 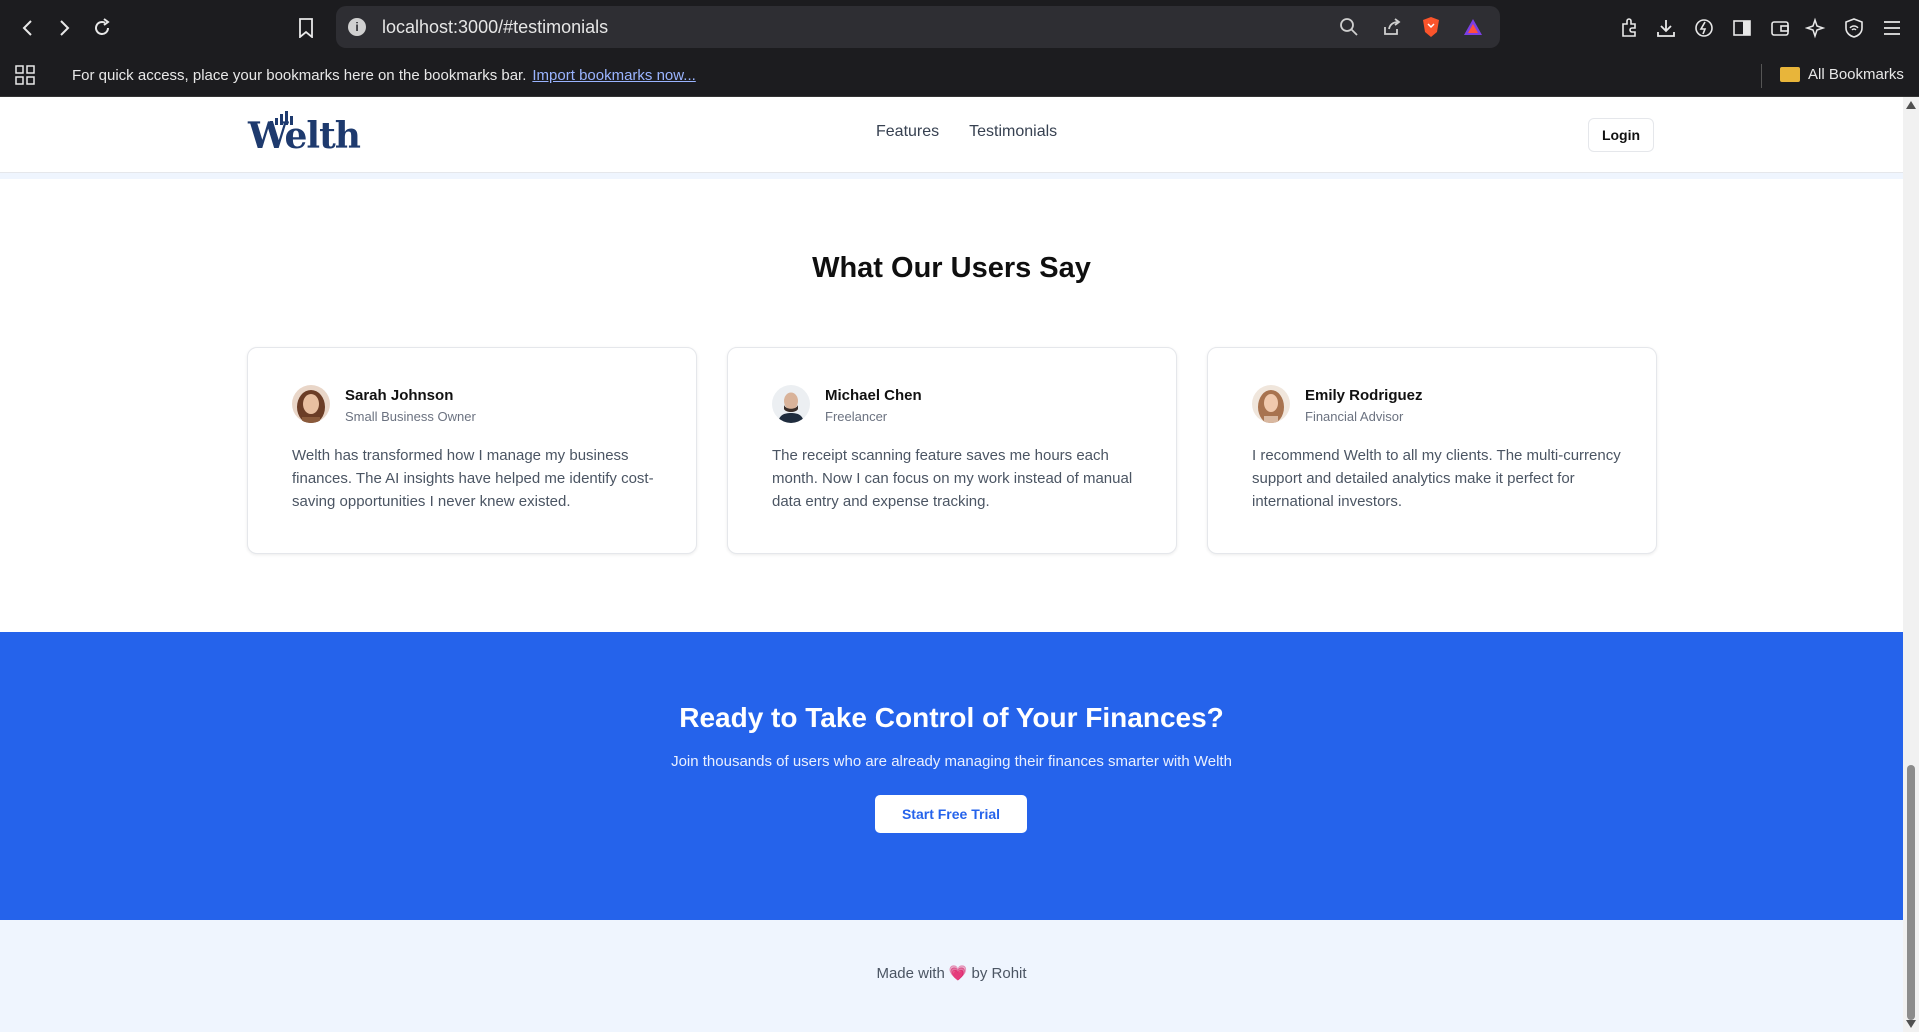 What do you see at coordinates (1431, 27) in the screenshot?
I see `brave-shield-icon` at bounding box center [1431, 27].